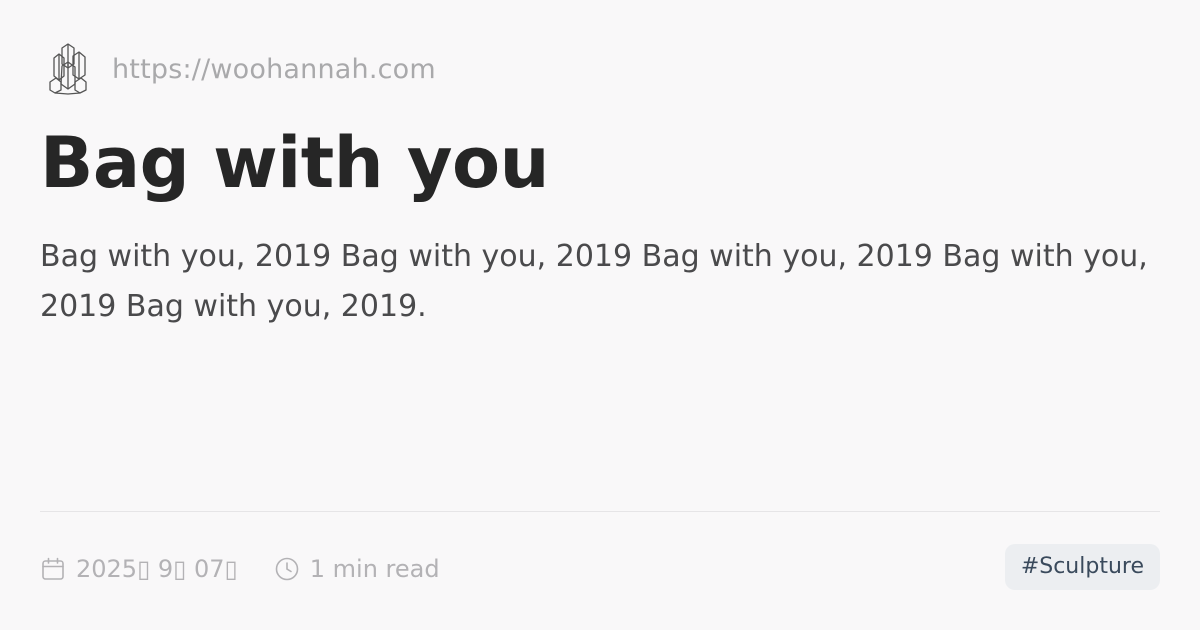 The width and height of the screenshot is (1200, 630). Describe the element at coordinates (287, 569) in the screenshot. I see `clock-icon` at that location.